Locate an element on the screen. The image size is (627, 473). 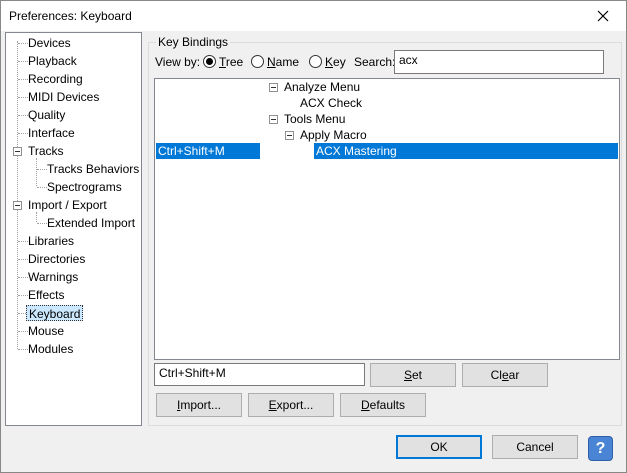
title-bar: Preferences: Keyboard is located at coordinates (313, 16).